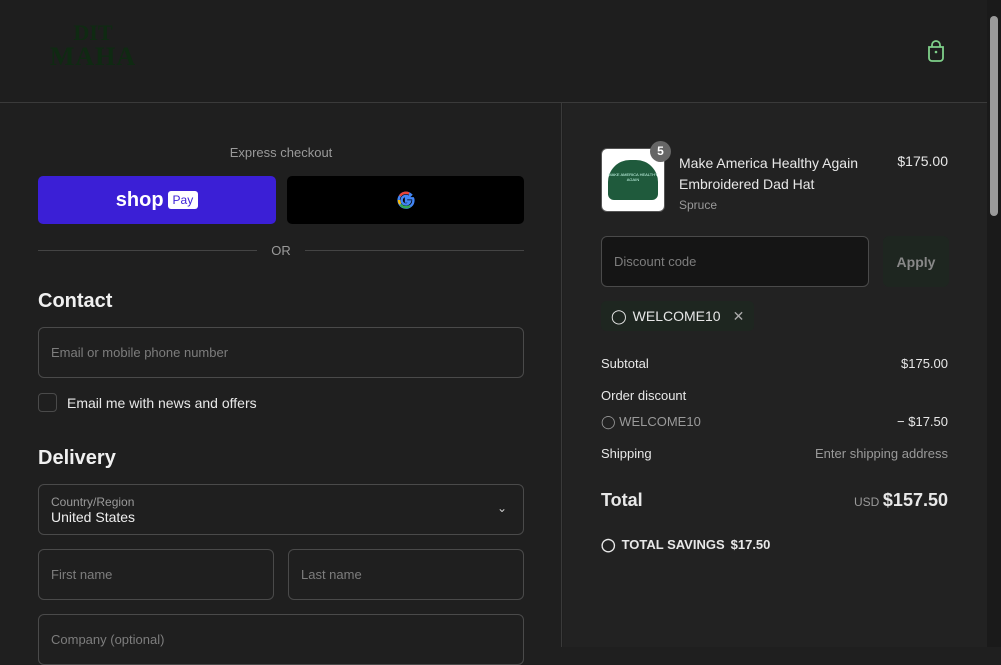 The image size is (1001, 665). I want to click on remove-discount-icon: ✕, so click(739, 316).